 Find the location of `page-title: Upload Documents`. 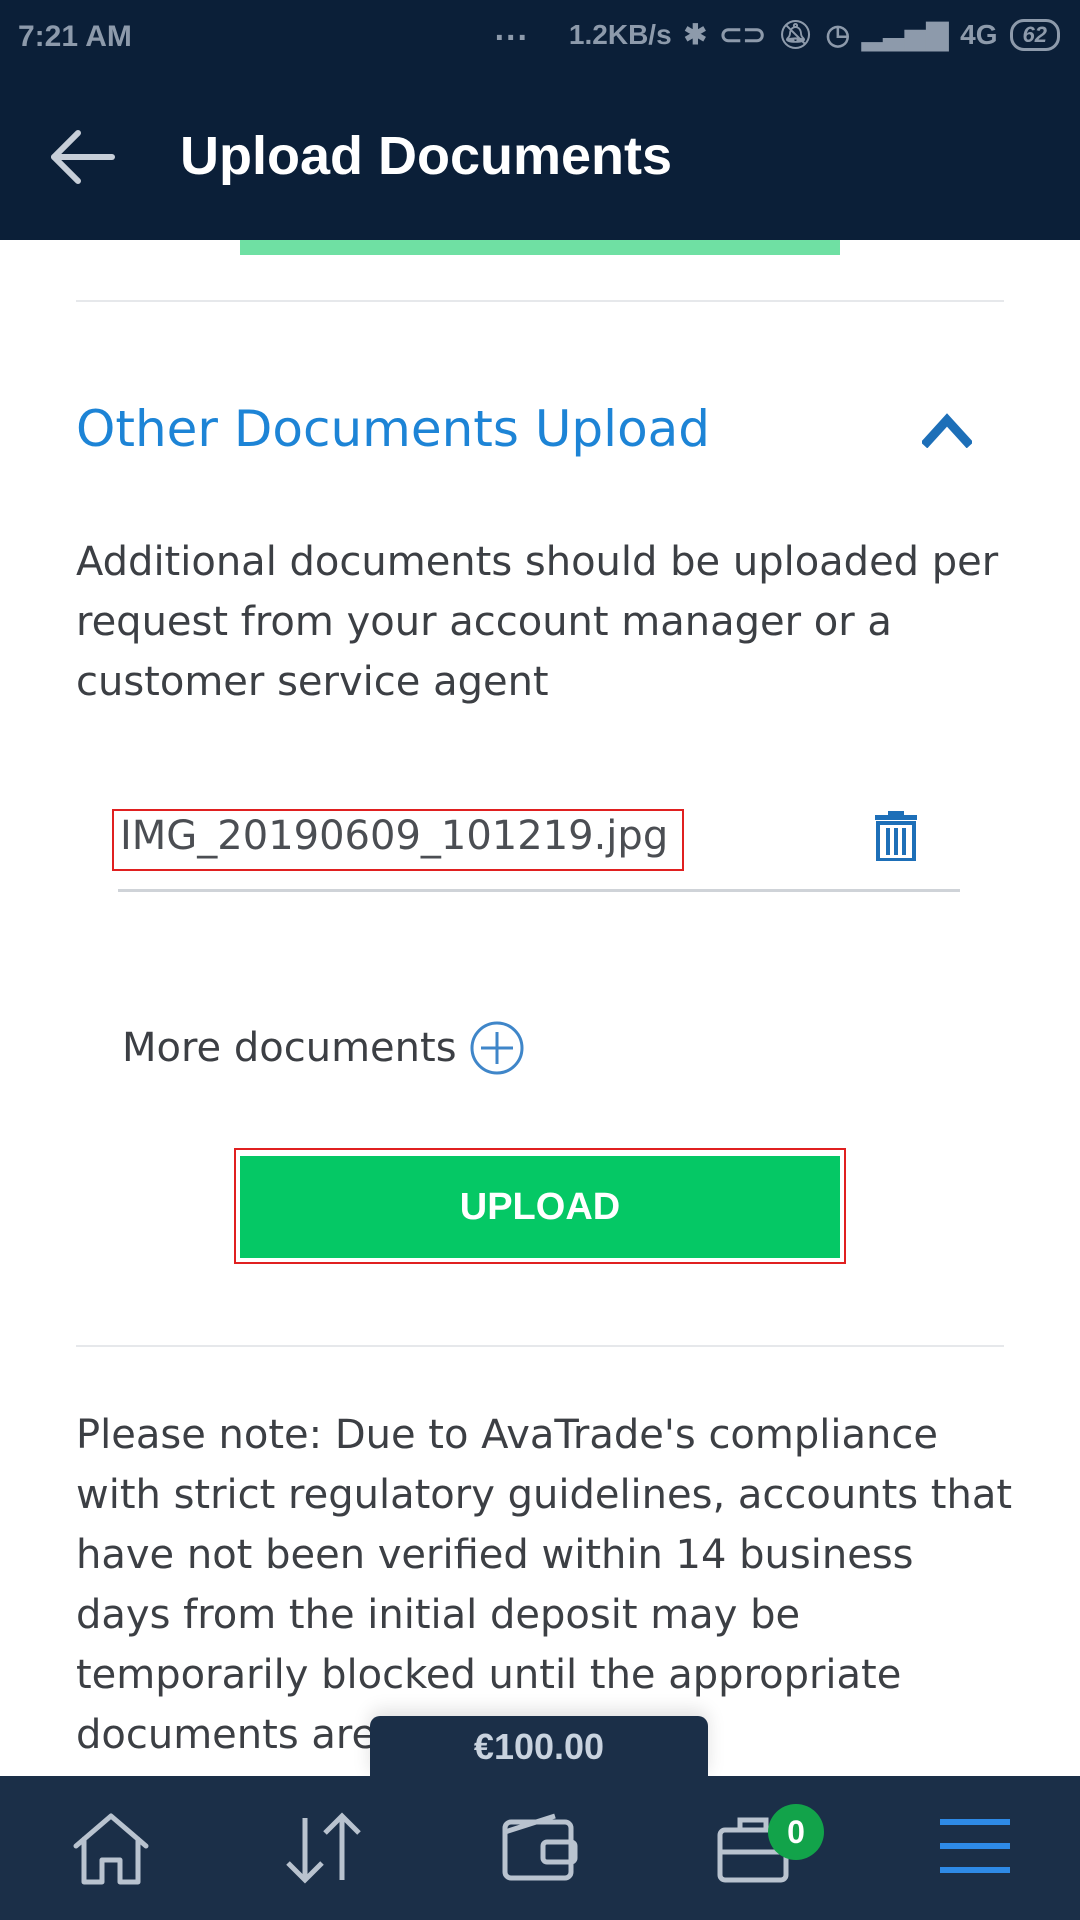

page-title: Upload Documents is located at coordinates (426, 156).